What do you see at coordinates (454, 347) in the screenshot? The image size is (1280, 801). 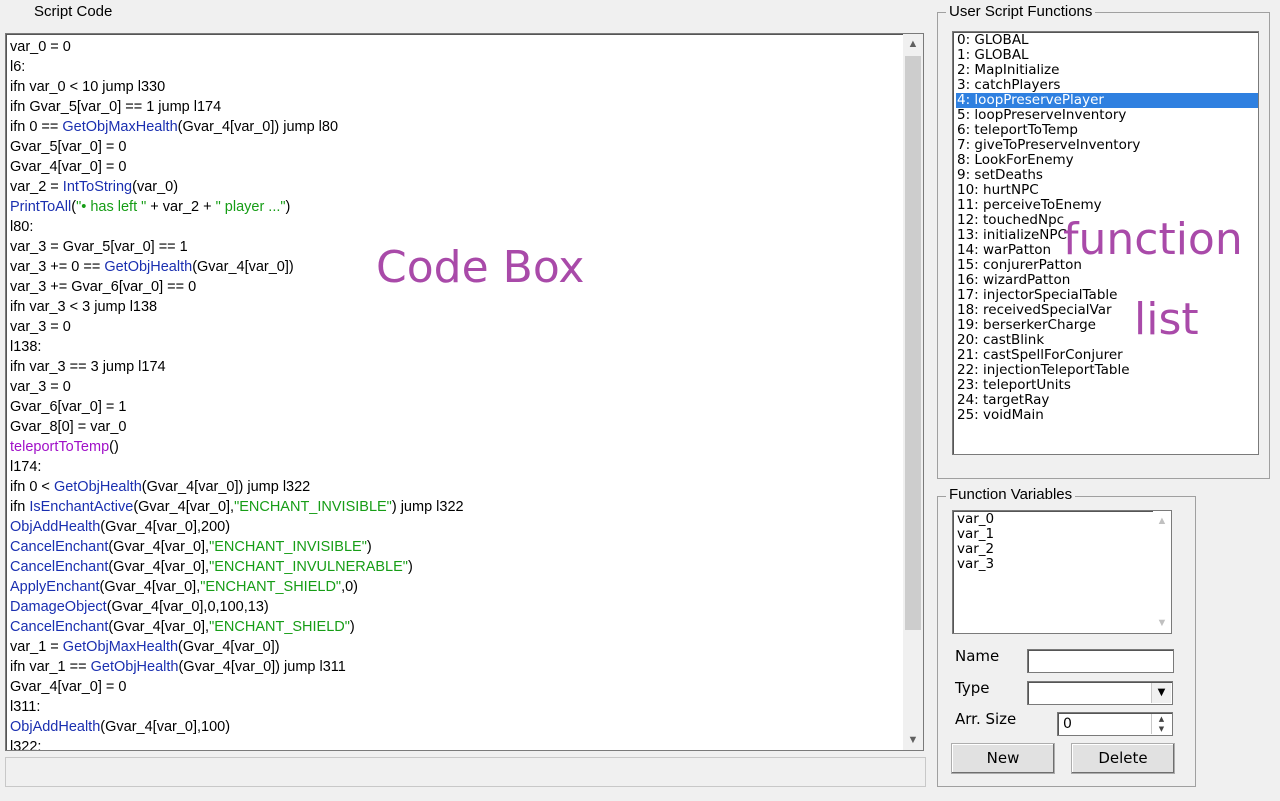 I see `code-line: l138:` at bounding box center [454, 347].